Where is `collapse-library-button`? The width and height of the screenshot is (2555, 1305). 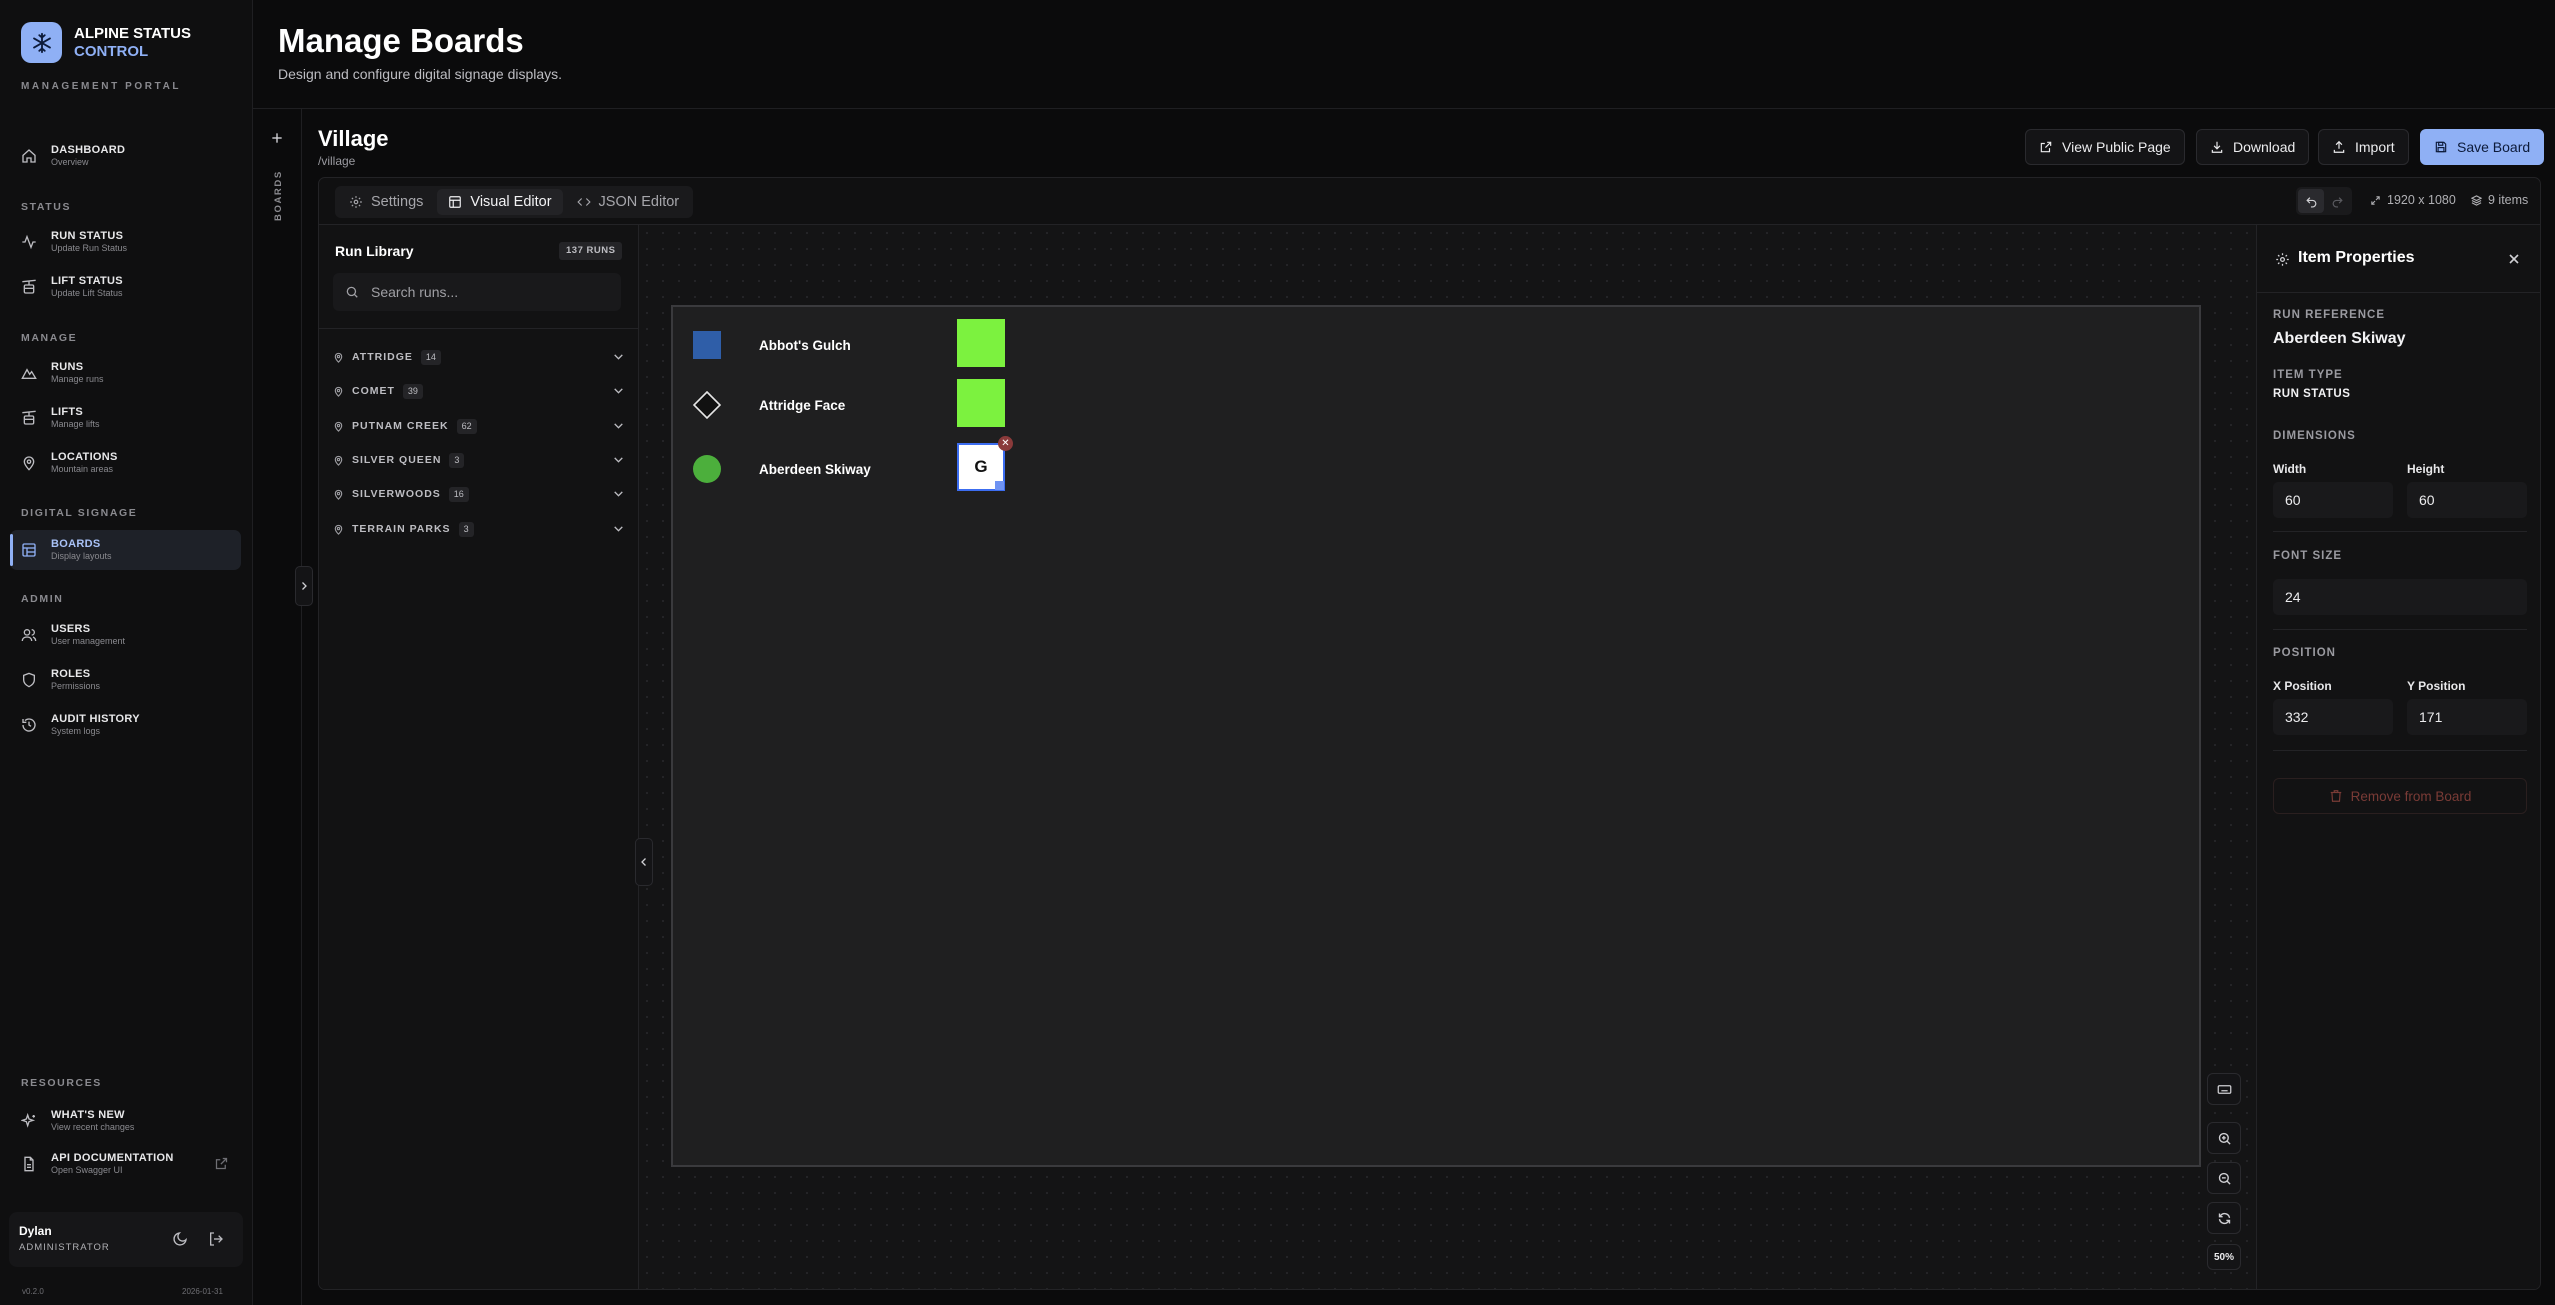 collapse-library-button is located at coordinates (644, 862).